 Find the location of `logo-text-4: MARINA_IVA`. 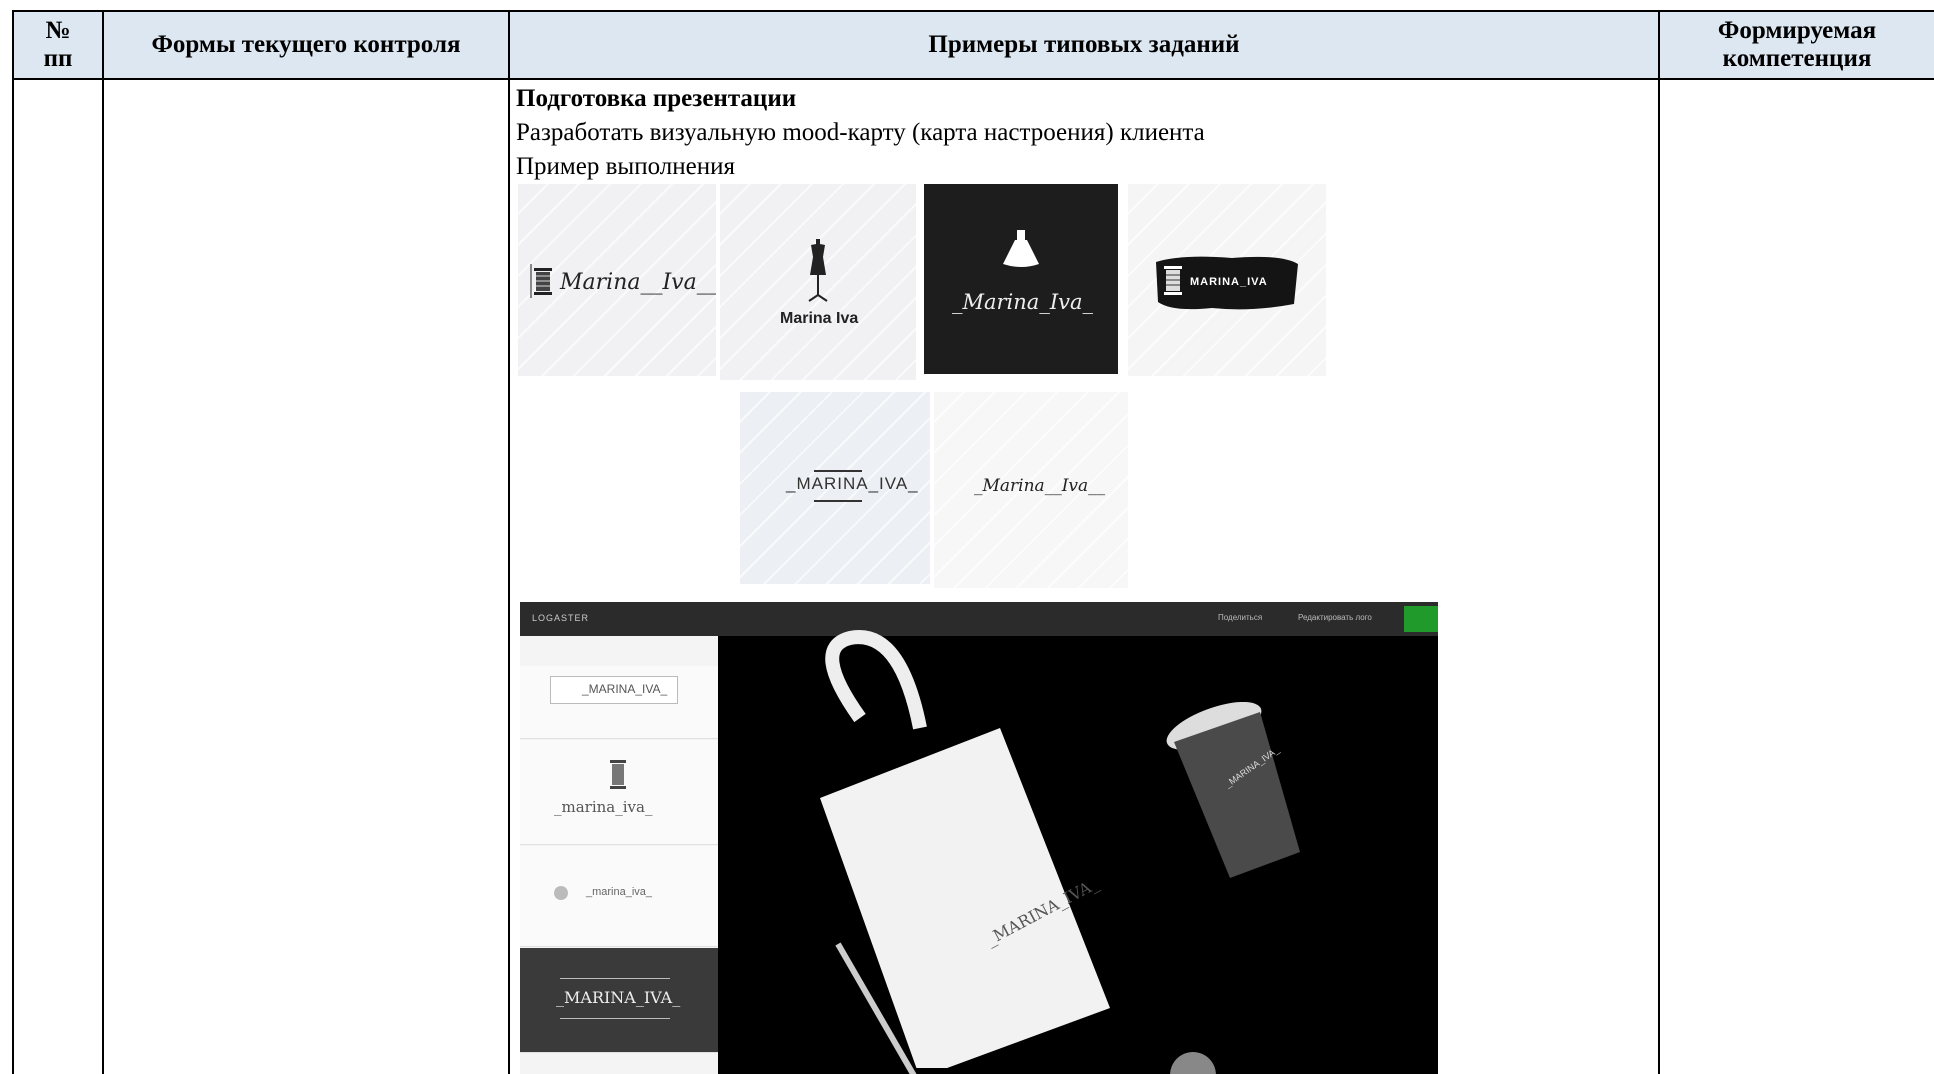

logo-text-4: MARINA_IVA is located at coordinates (1229, 282).